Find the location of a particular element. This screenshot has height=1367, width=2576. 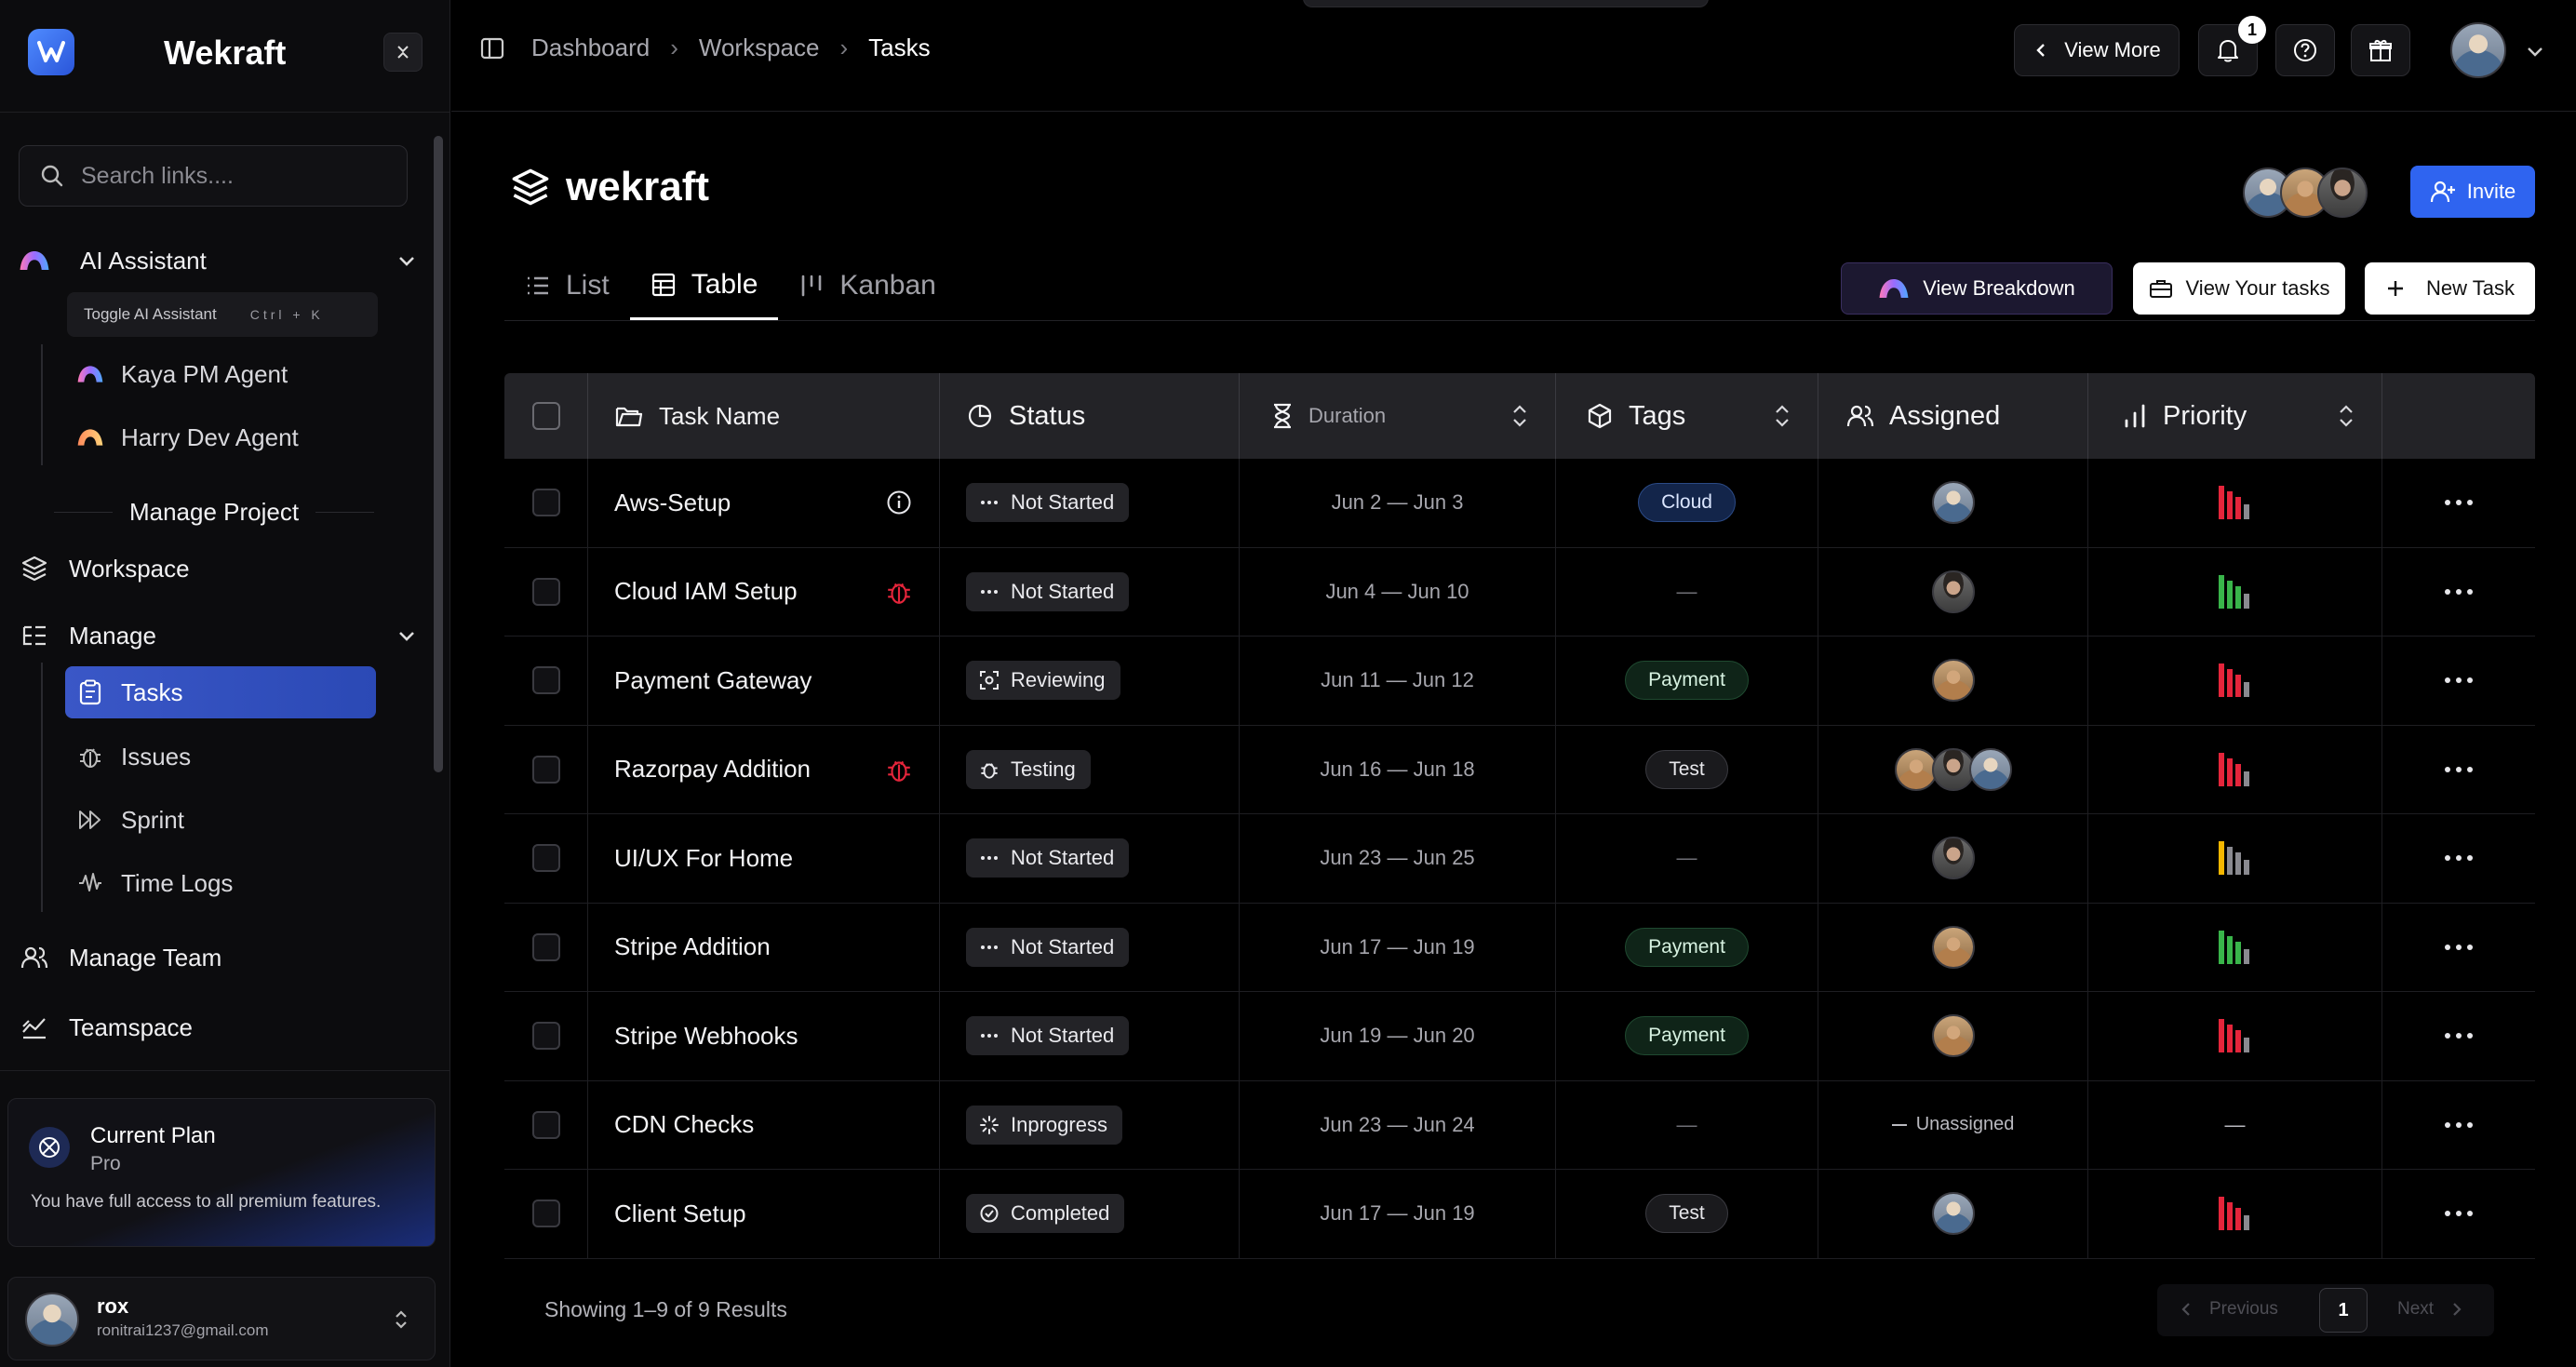

breadcrumb-workspace: Workspace is located at coordinates (759, 48).